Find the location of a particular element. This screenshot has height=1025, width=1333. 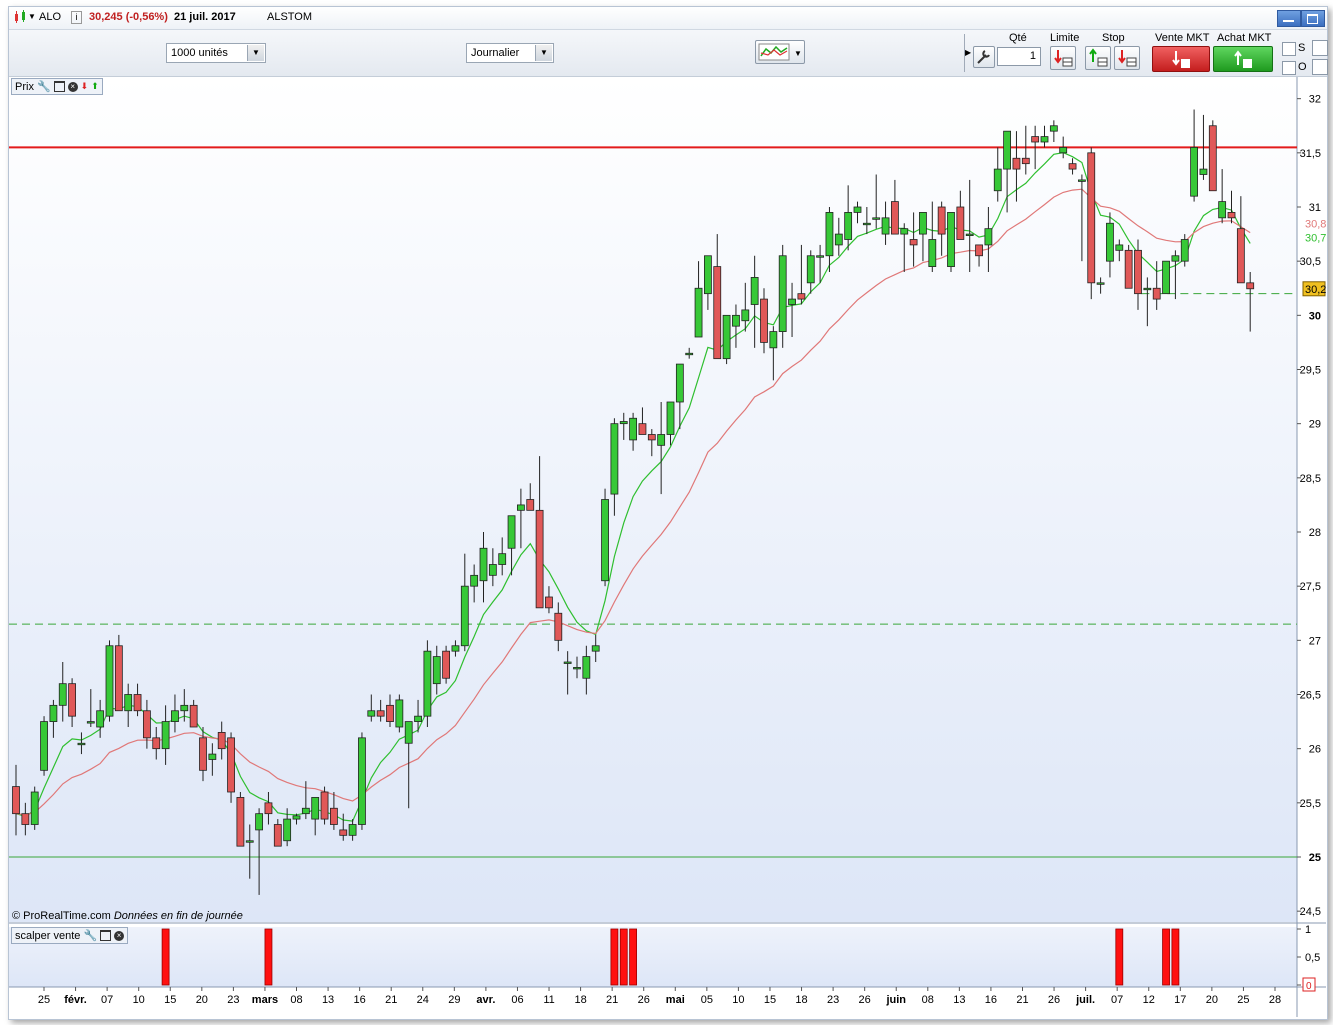

x-tick-label: 20 is located at coordinates (1212, 1000).